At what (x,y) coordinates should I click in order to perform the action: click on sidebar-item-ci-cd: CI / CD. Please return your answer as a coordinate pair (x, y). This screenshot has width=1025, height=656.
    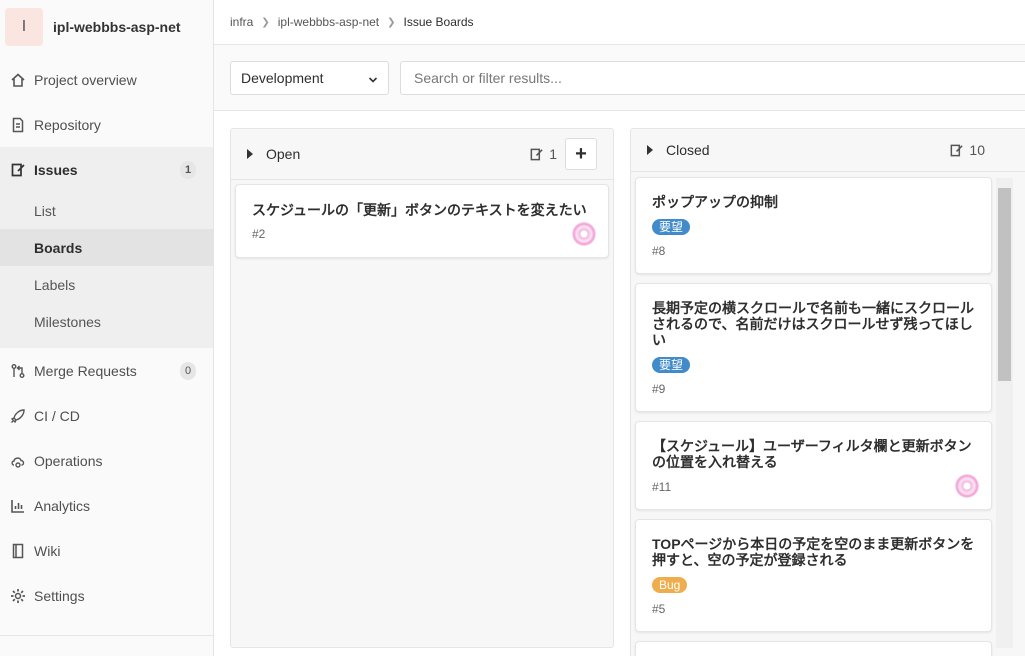
    Looking at the image, I should click on (106, 415).